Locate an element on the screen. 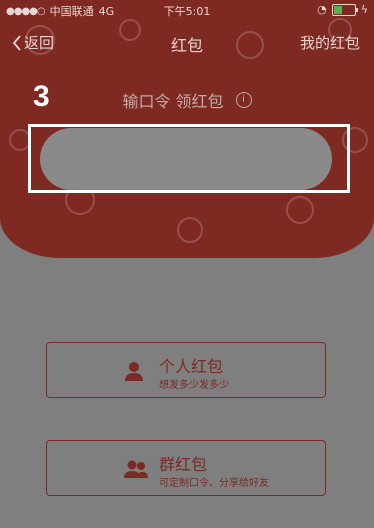  info-icon: i is located at coordinates (243, 100).